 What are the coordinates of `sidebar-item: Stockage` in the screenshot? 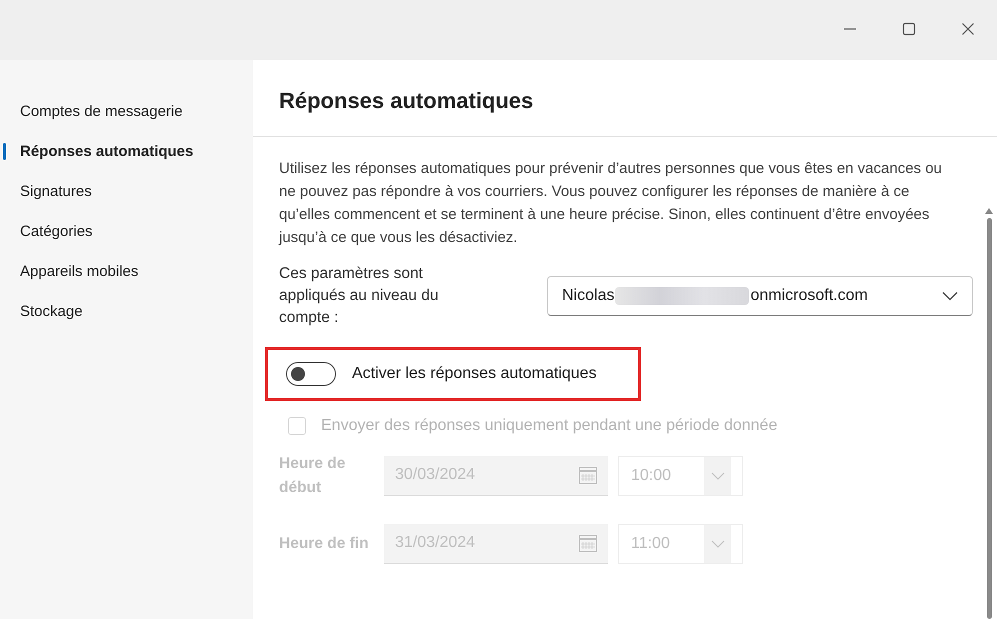 It's located at (126, 311).